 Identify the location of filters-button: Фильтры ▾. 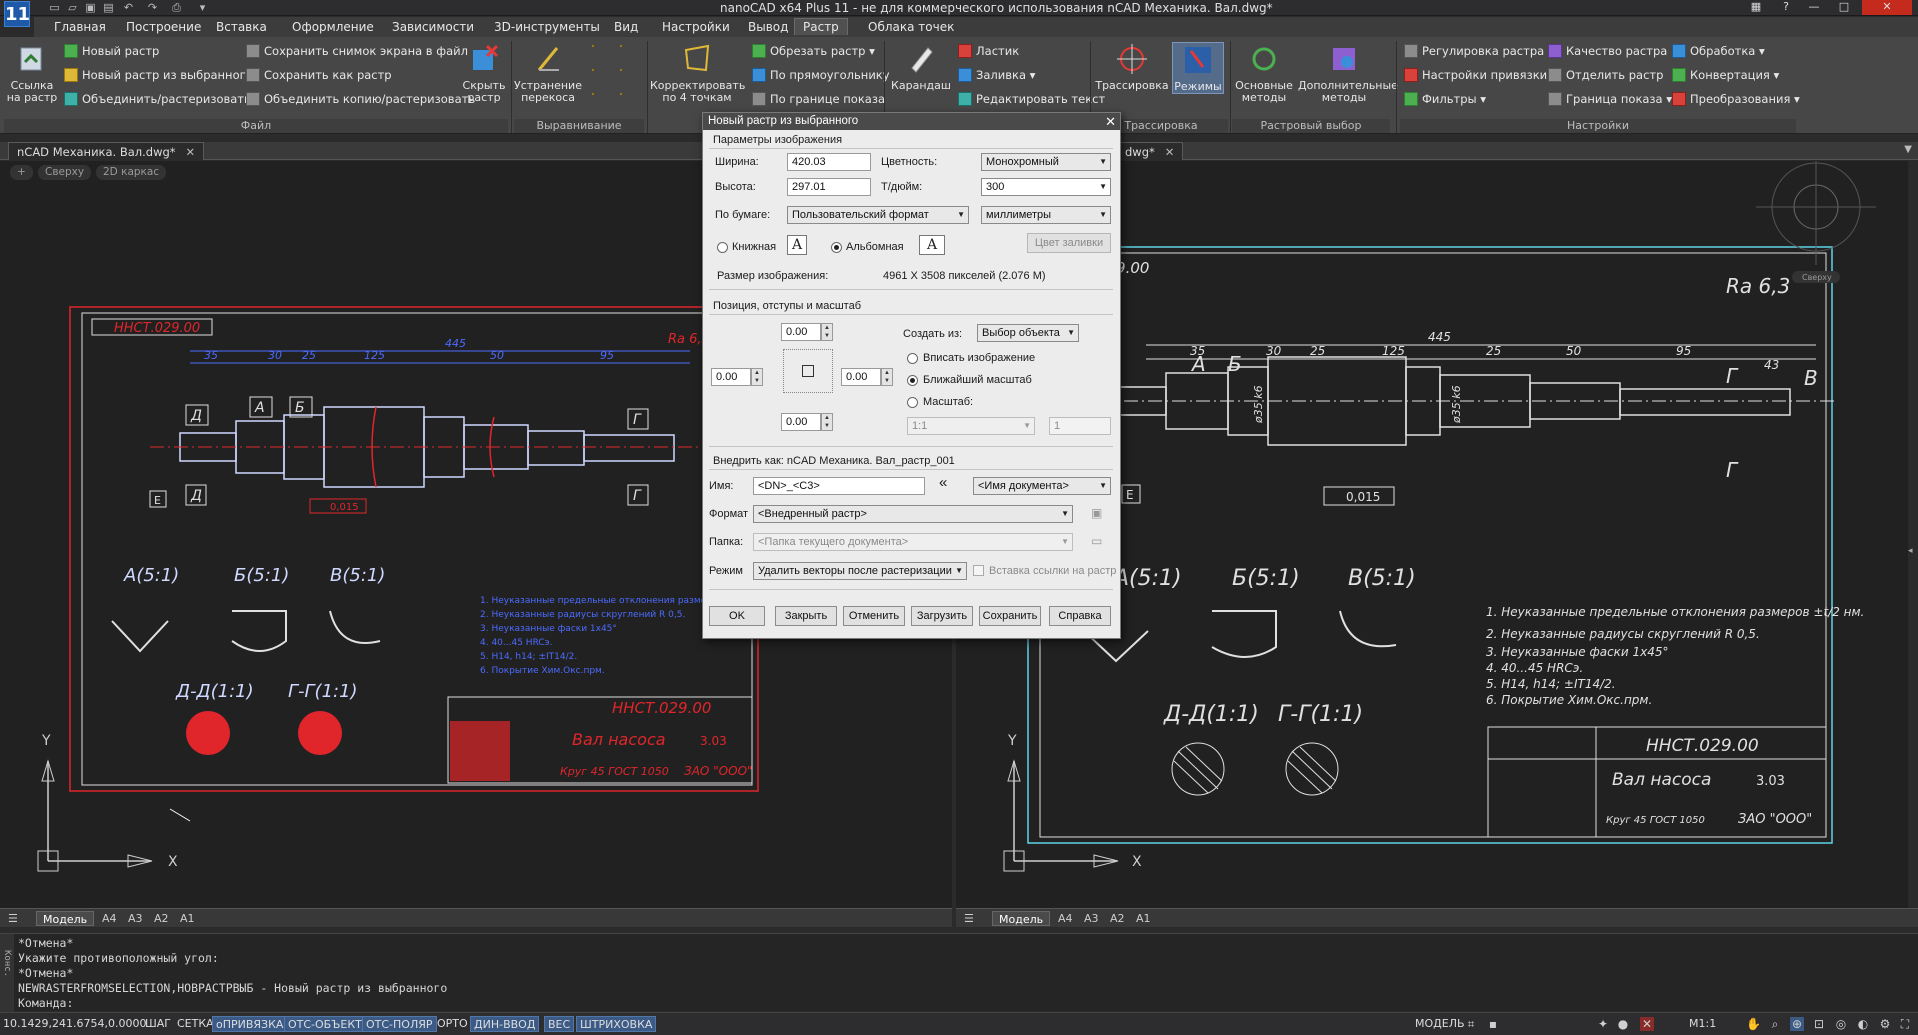
(1445, 99).